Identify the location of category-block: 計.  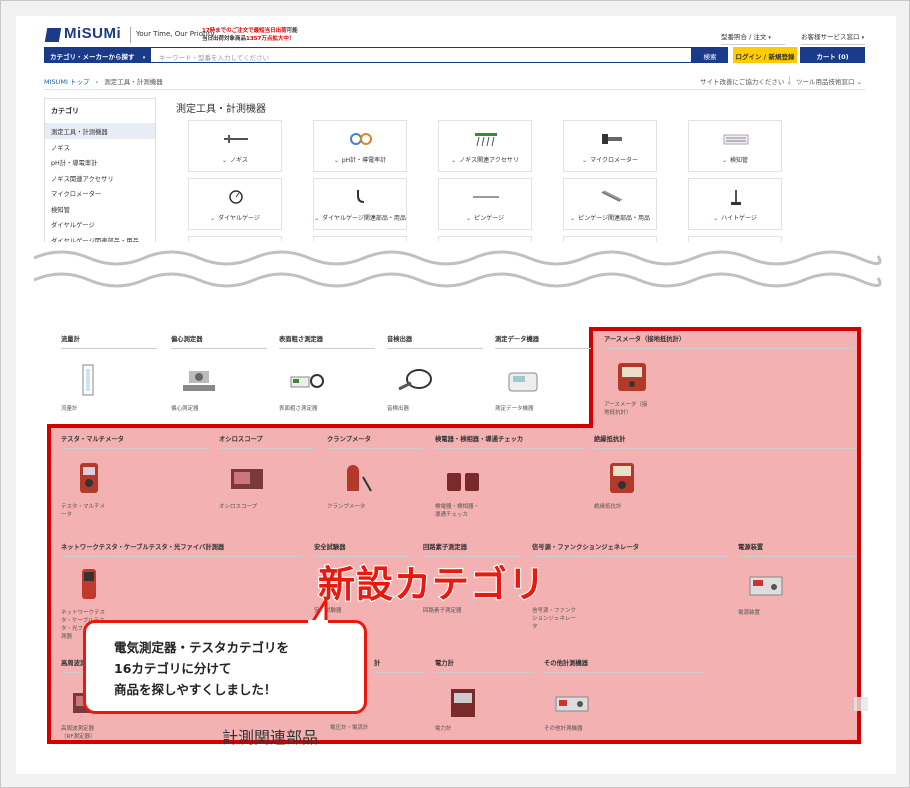
(399, 665).